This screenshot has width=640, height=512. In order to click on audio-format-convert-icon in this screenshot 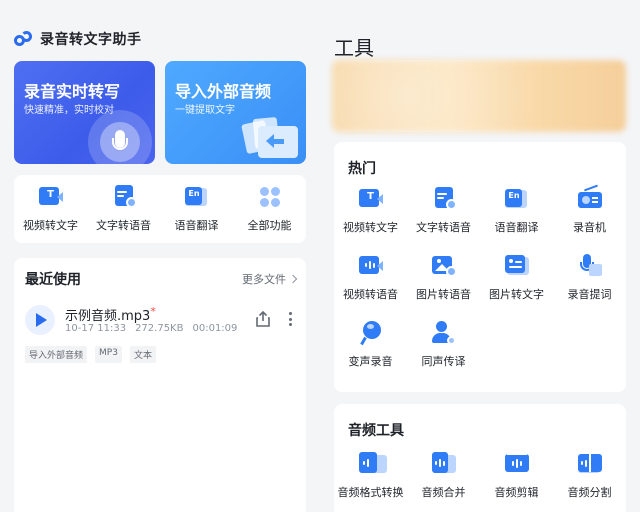, I will do `click(372, 464)`.